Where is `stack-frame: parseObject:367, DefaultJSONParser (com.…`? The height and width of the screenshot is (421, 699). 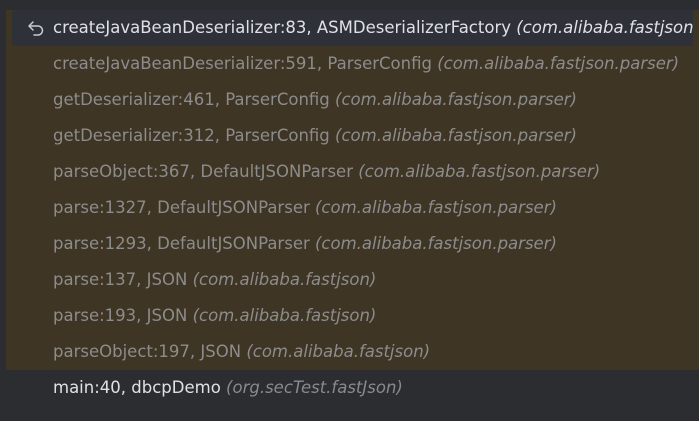
stack-frame: parseObject:367, DefaultJSONParser (com.… is located at coordinates (346, 172).